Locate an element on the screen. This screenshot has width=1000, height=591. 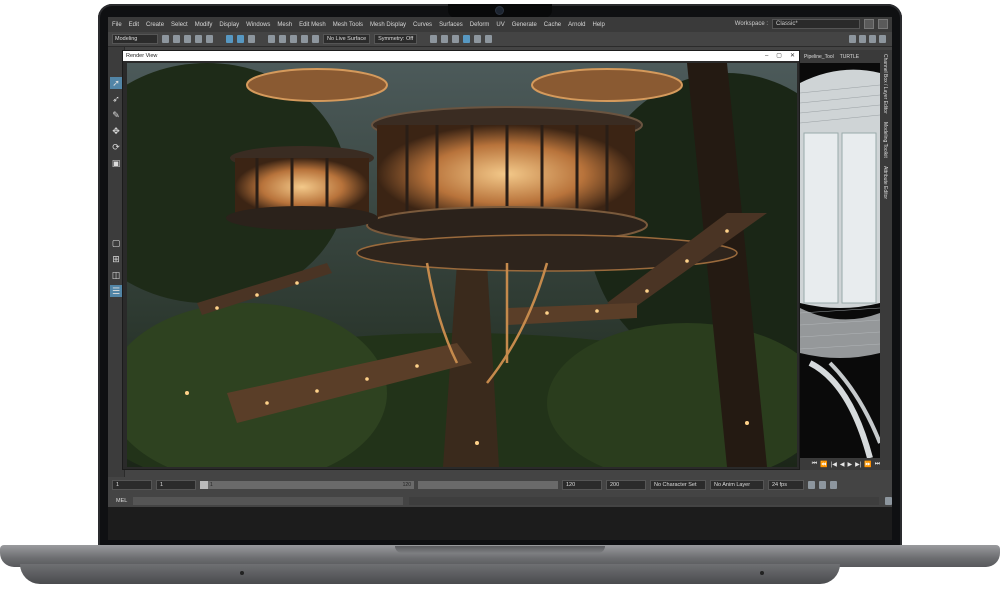
four-view-icon: ⊞ is located at coordinates (116, 259).